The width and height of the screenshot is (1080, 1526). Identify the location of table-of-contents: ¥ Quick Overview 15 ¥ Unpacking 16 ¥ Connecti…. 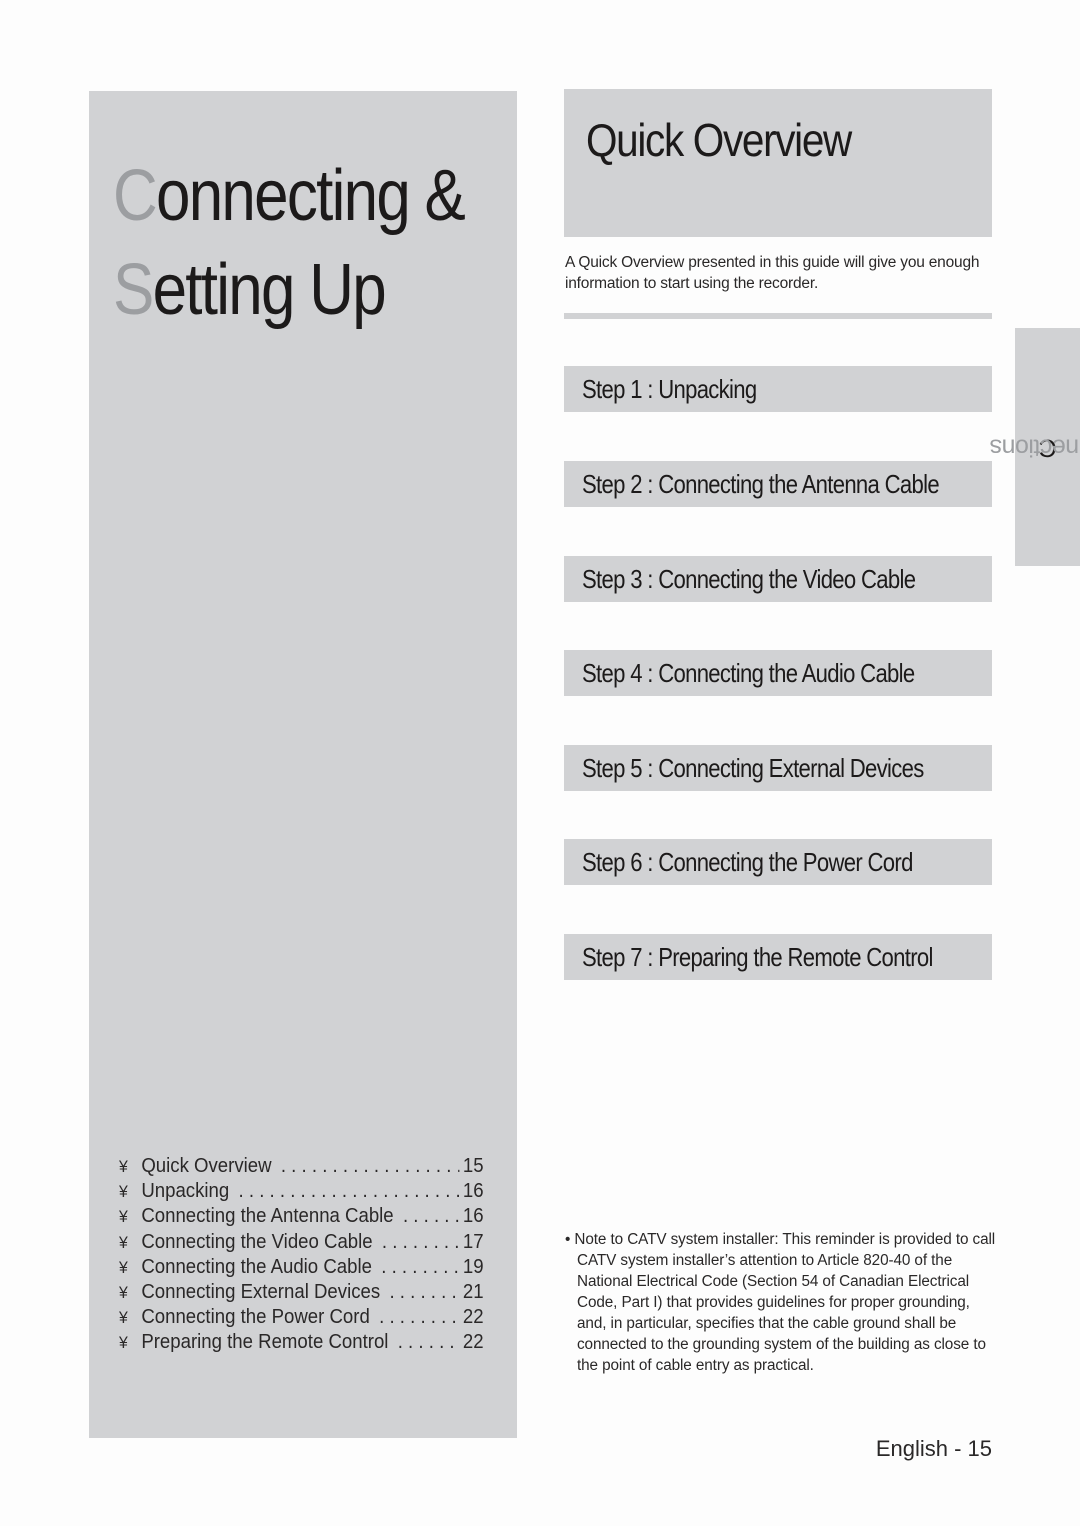
(302, 1256).